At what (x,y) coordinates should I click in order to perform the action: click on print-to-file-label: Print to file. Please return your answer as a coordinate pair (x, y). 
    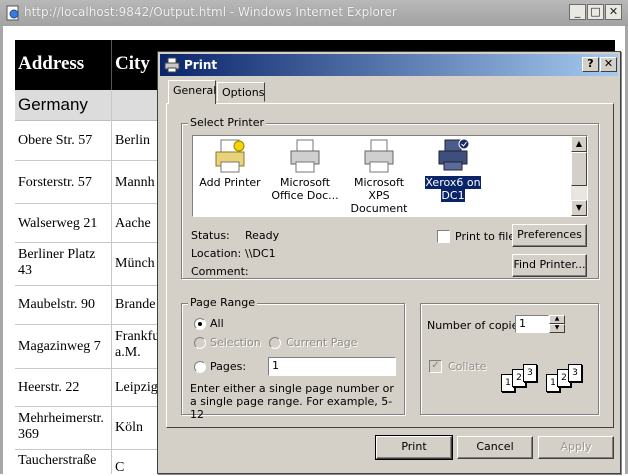
    Looking at the image, I should click on (485, 236).